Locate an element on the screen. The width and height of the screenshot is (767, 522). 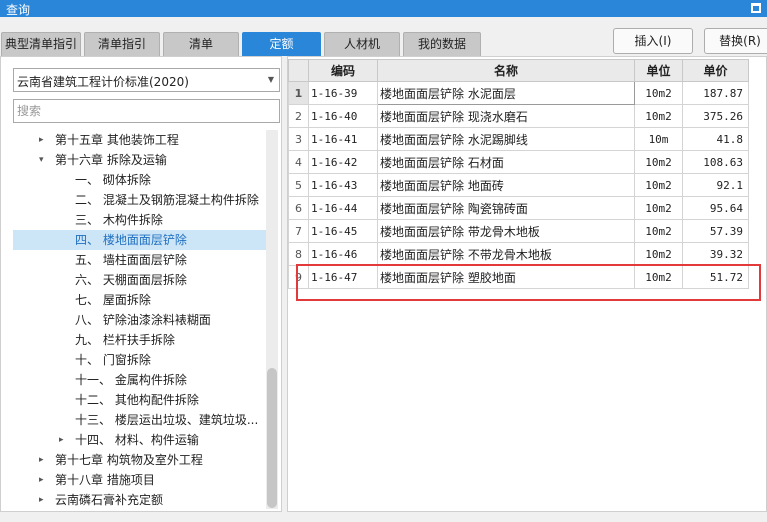
table-row: 4 1-16-42 楼地面面层铲除 石材面 10m2 108.63 is located at coordinates (518, 162).